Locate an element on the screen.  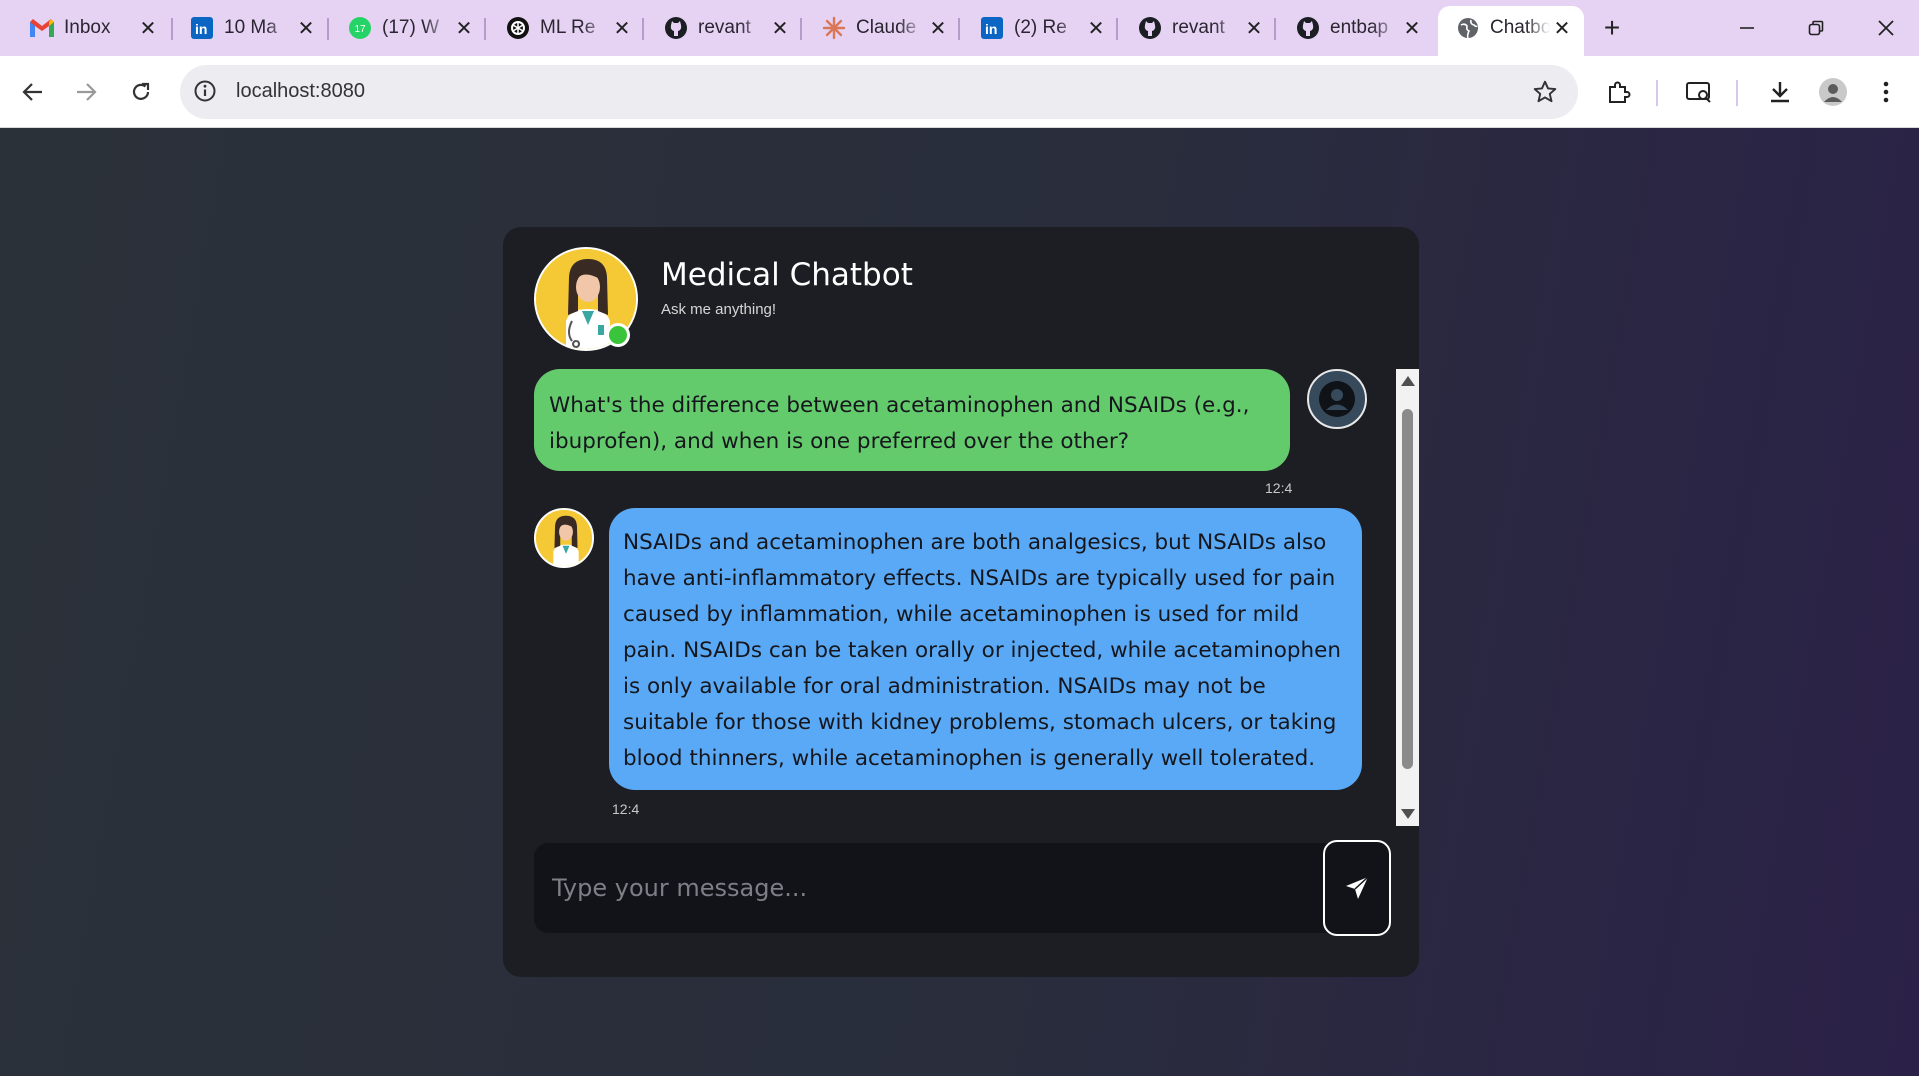
profile-avatar-icon is located at coordinates (1833, 92).